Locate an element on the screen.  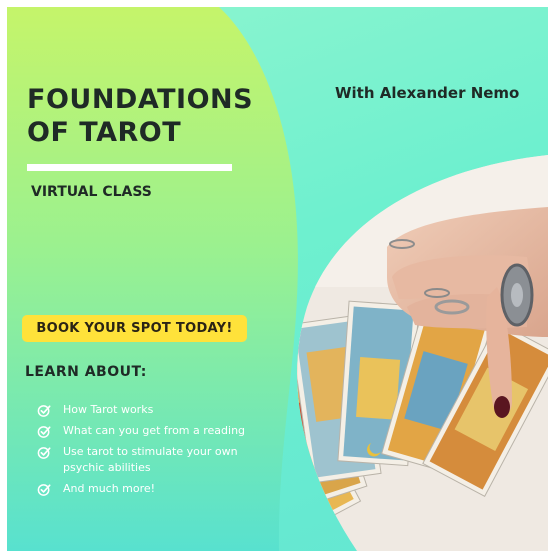
list-item-text: What can you get from a reading is located at coordinates (154, 430).